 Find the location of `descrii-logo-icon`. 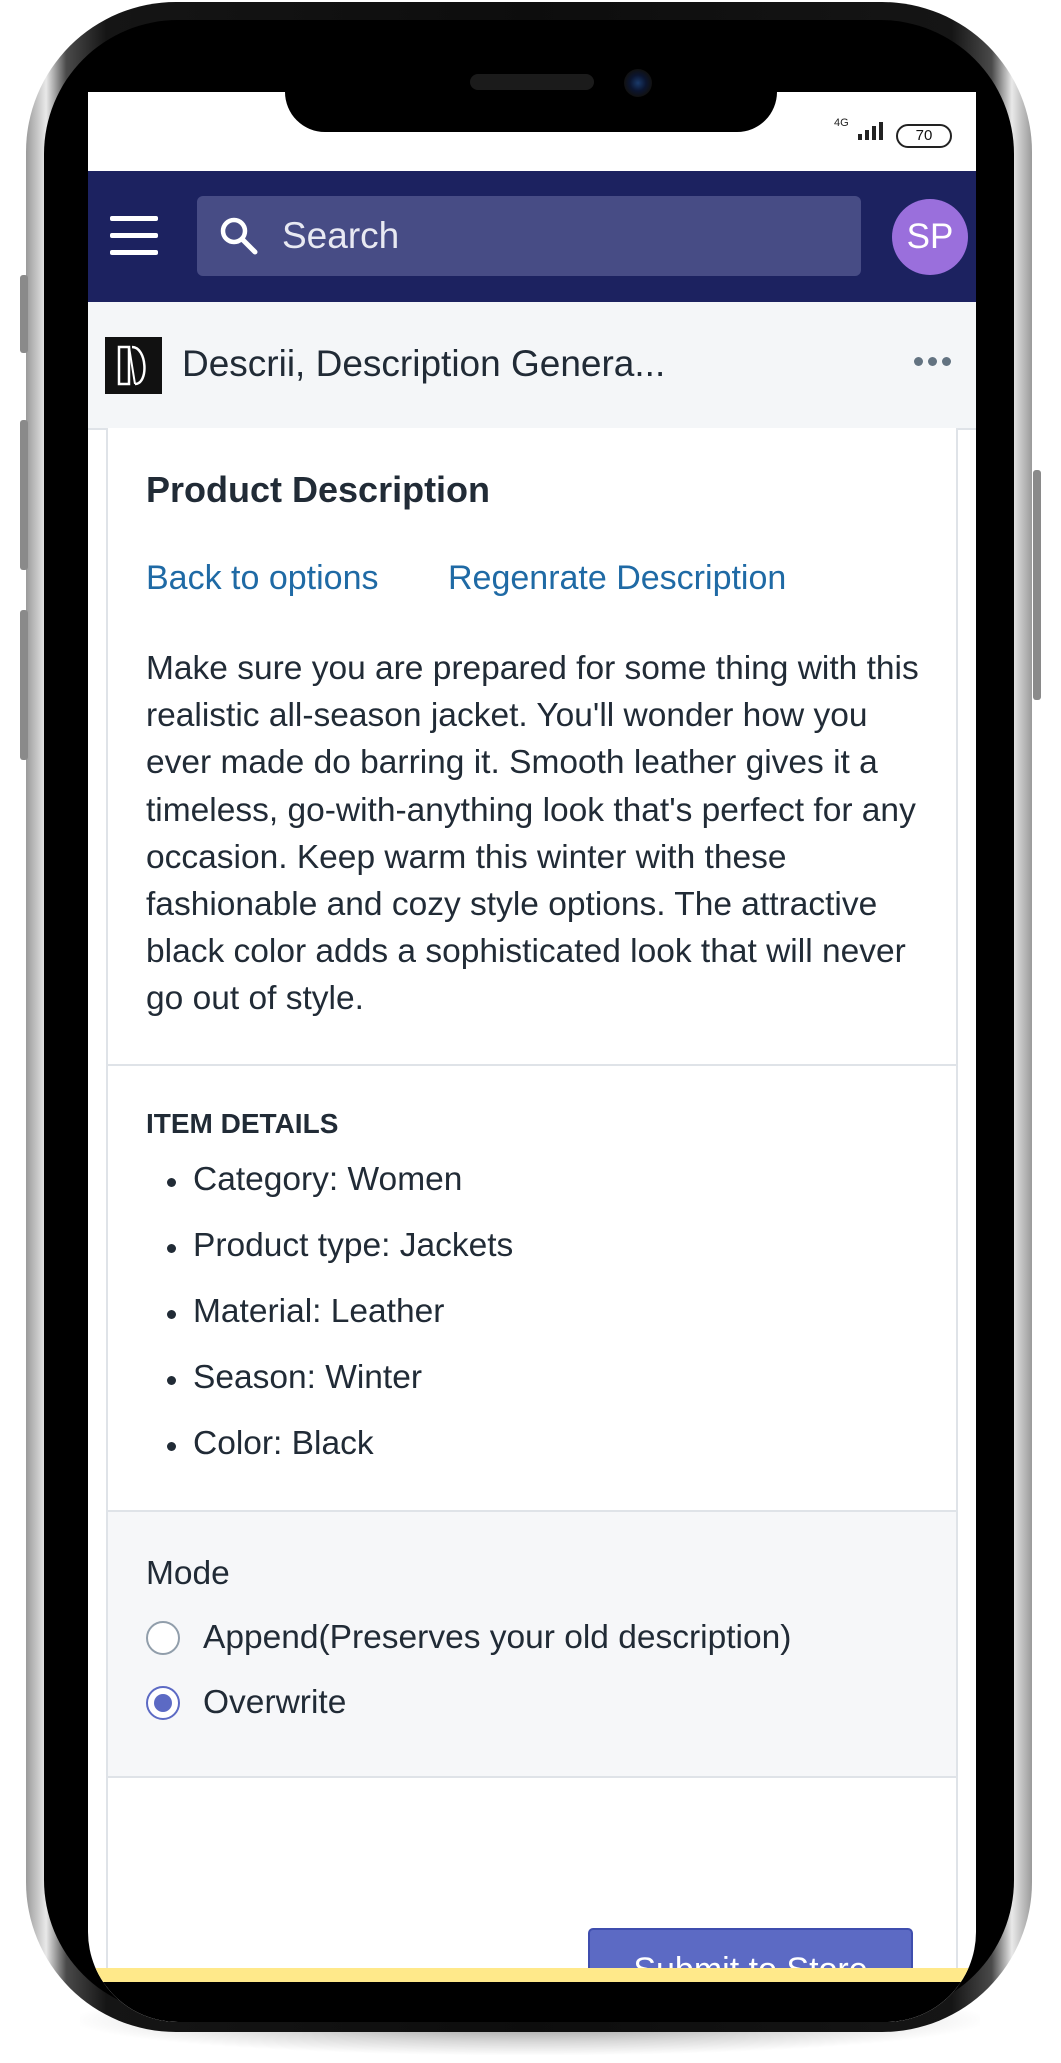

descrii-logo-icon is located at coordinates (133, 365).